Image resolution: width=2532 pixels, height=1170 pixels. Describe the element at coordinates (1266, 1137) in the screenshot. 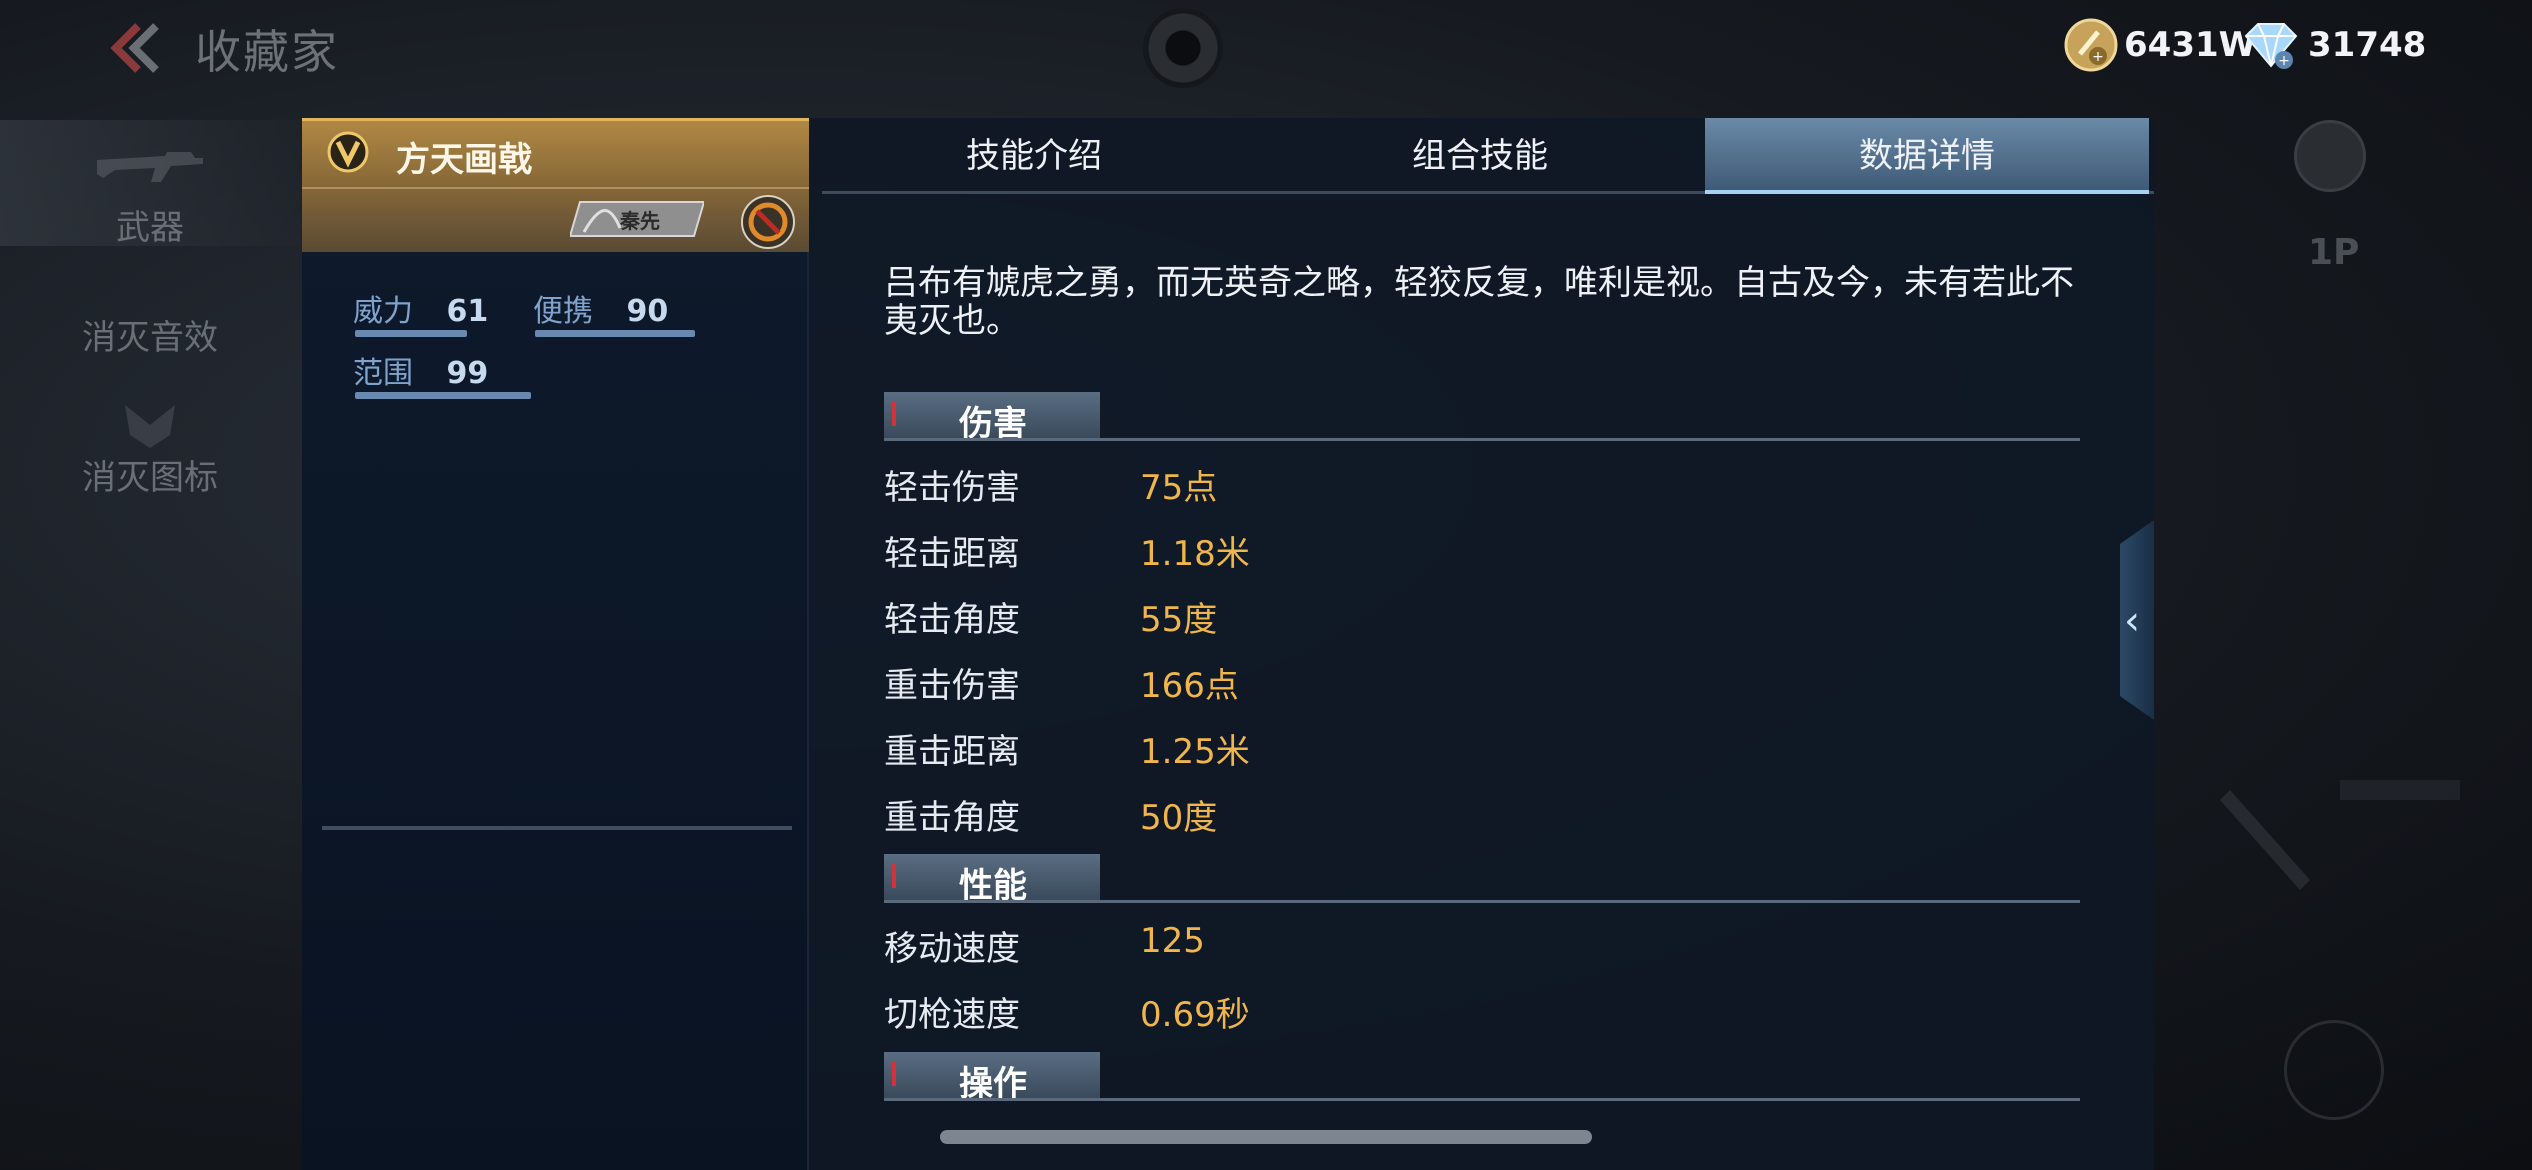

I see `horizontal-scrollbar` at that location.